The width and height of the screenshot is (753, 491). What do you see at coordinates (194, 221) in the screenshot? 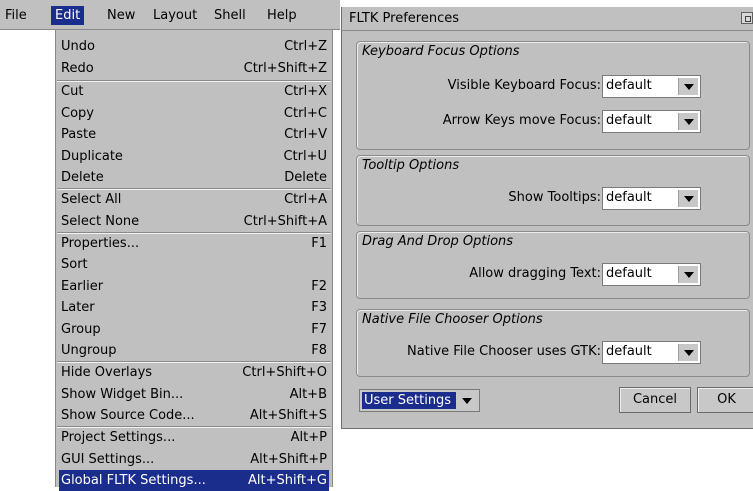
I see `menu-item-select-none: Select None Ctrl+Shift+A` at bounding box center [194, 221].